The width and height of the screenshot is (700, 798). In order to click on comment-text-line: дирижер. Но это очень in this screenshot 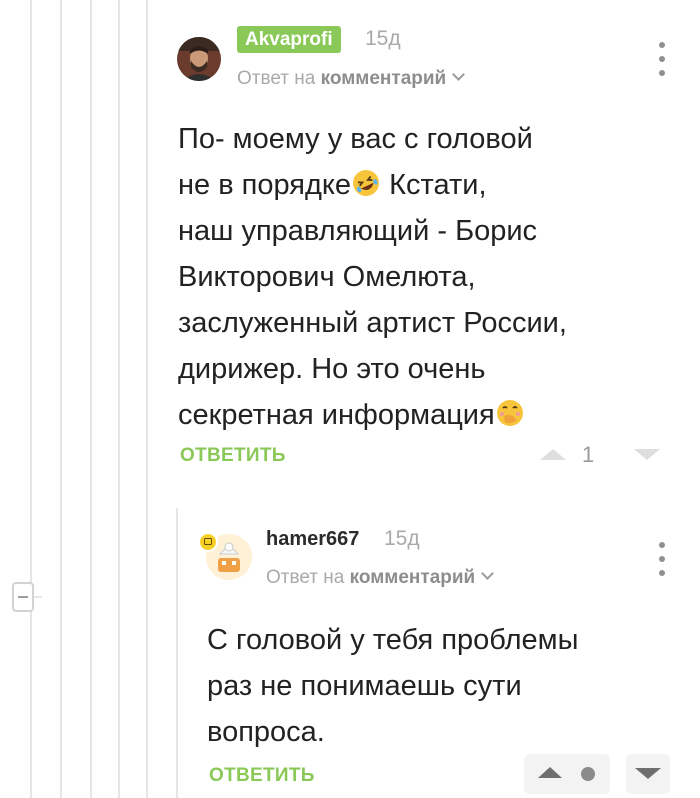, I will do `click(332, 369)`.